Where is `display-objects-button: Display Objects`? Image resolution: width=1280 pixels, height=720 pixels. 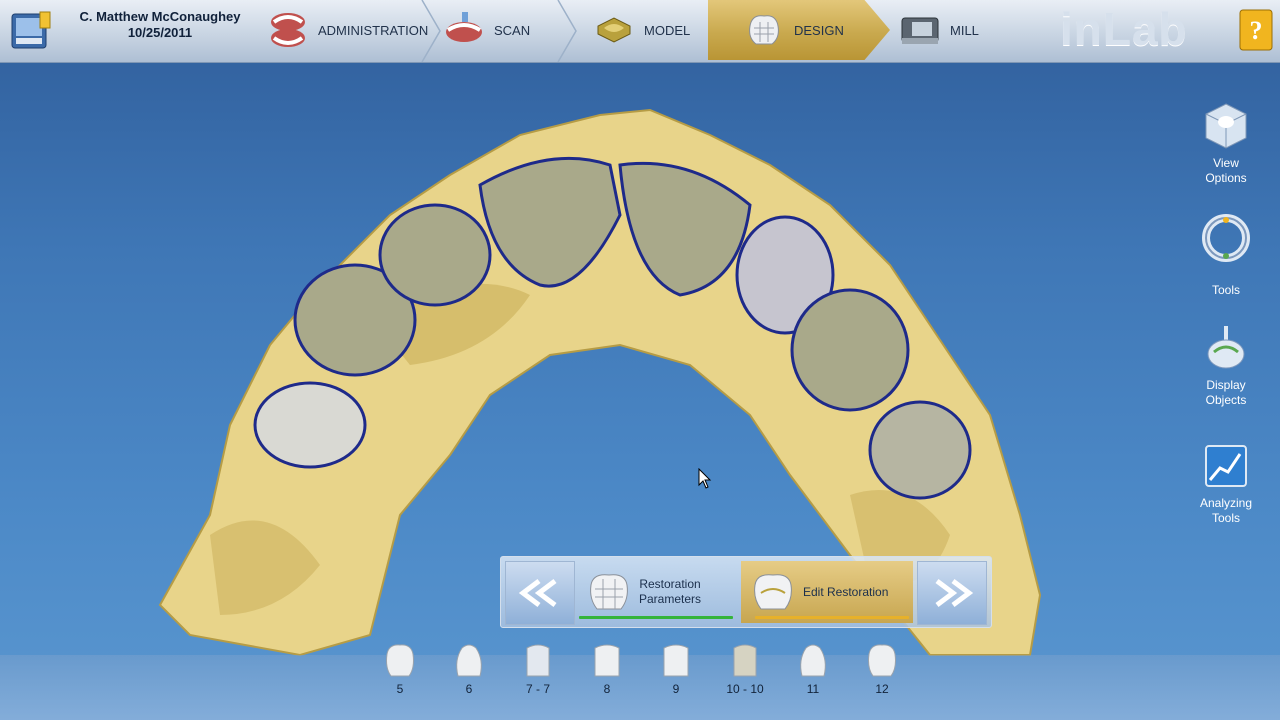
display-objects-button: Display Objects is located at coordinates (1226, 365).